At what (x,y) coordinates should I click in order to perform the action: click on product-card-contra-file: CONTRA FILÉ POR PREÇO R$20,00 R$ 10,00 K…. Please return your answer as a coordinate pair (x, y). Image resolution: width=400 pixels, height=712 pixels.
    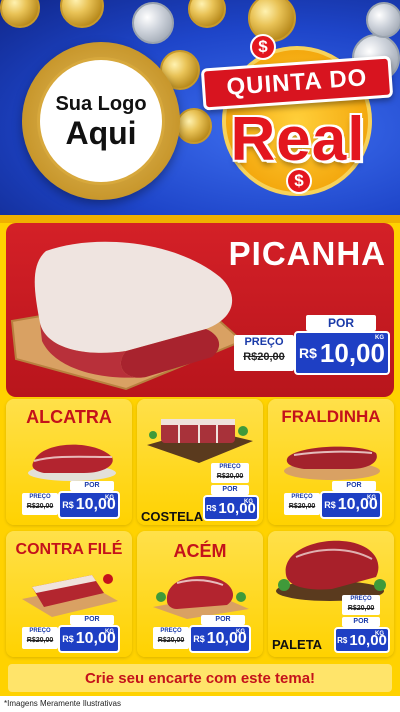
    Looking at the image, I should click on (69, 594).